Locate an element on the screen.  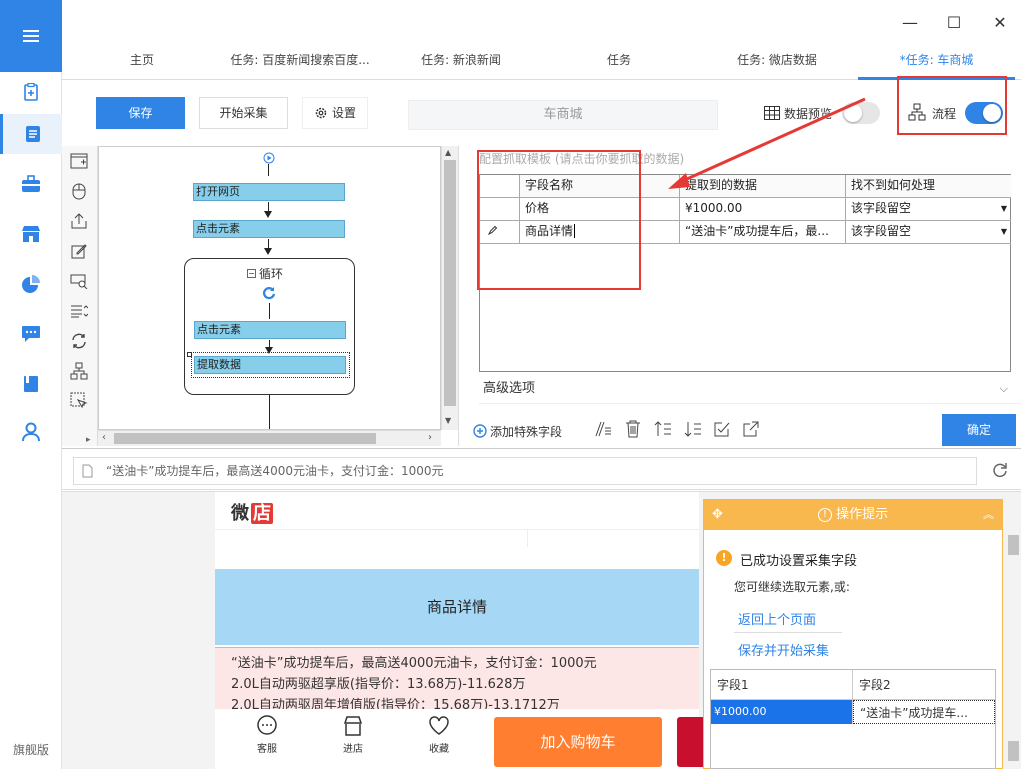
edition-label: 旗舰版 is located at coordinates (30, 750).